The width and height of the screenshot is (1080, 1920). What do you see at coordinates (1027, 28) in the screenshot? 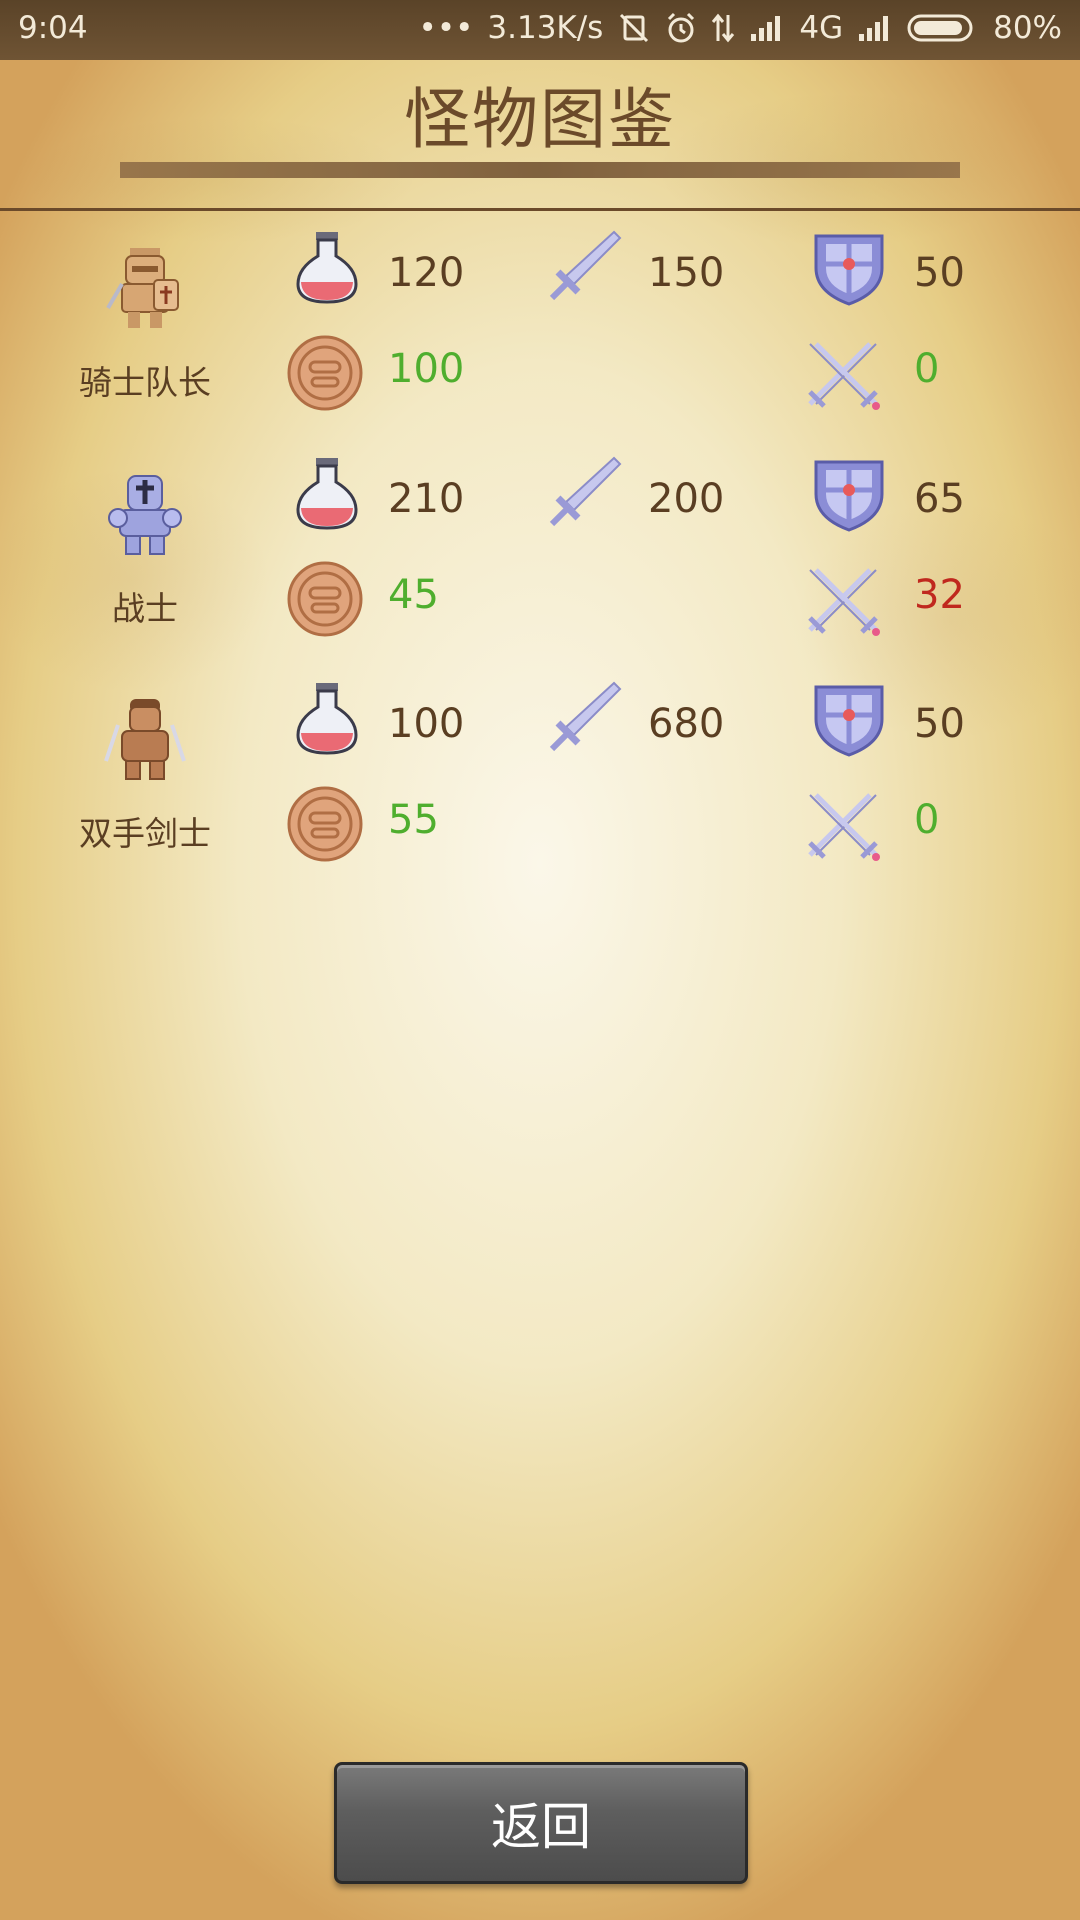
I see `battery-level: 80%` at bounding box center [1027, 28].